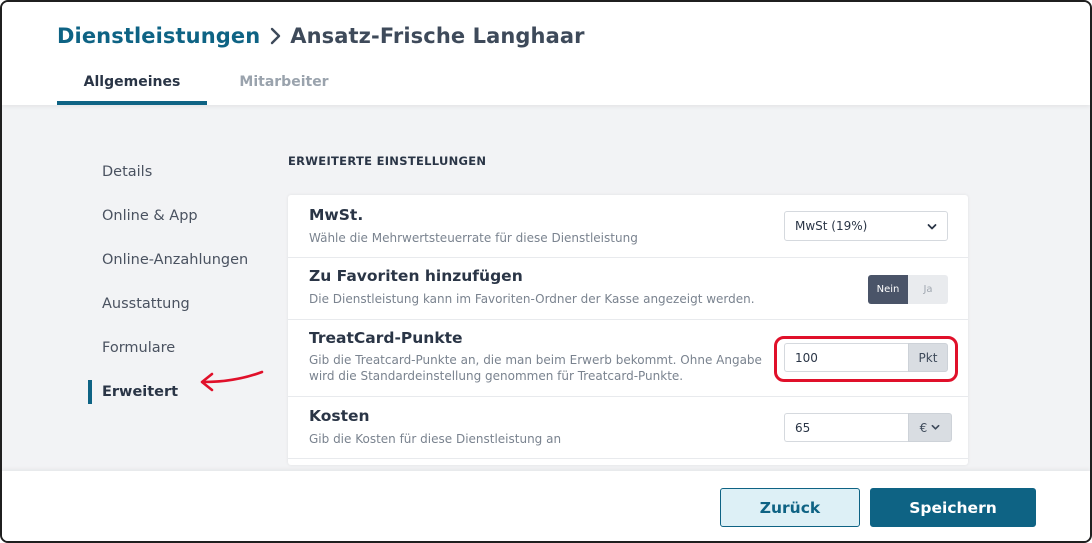  I want to click on sidenav-item-details: Details, so click(178, 172).